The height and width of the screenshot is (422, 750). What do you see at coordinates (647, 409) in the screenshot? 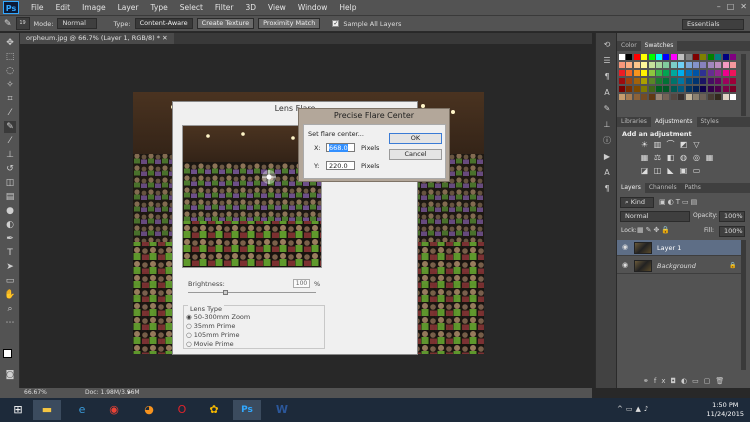
I see `volume-icon: ♪` at bounding box center [647, 409].